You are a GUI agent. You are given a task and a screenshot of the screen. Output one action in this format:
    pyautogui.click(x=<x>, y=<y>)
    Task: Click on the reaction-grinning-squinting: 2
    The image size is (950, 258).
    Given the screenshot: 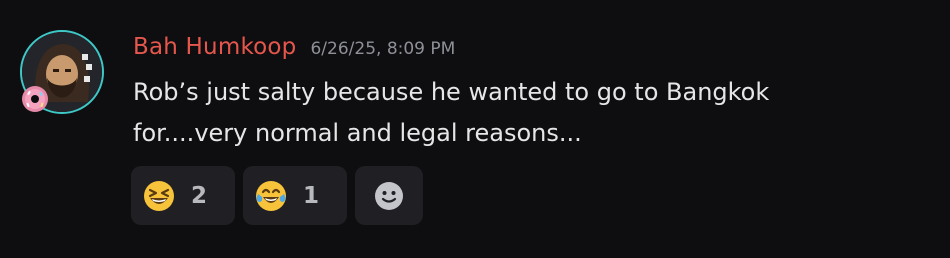 What is the action you would take?
    pyautogui.click(x=183, y=195)
    